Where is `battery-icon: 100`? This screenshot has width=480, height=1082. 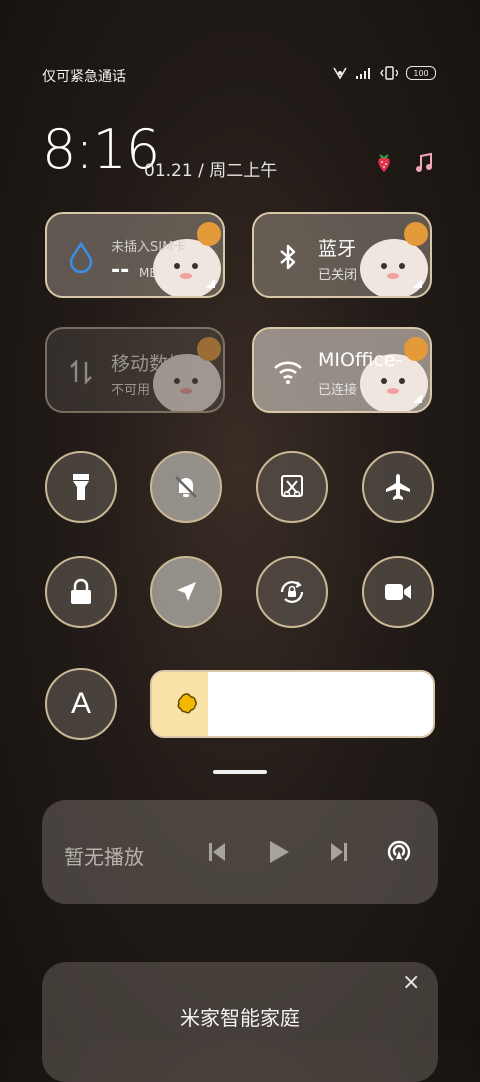 battery-icon: 100 is located at coordinates (421, 73).